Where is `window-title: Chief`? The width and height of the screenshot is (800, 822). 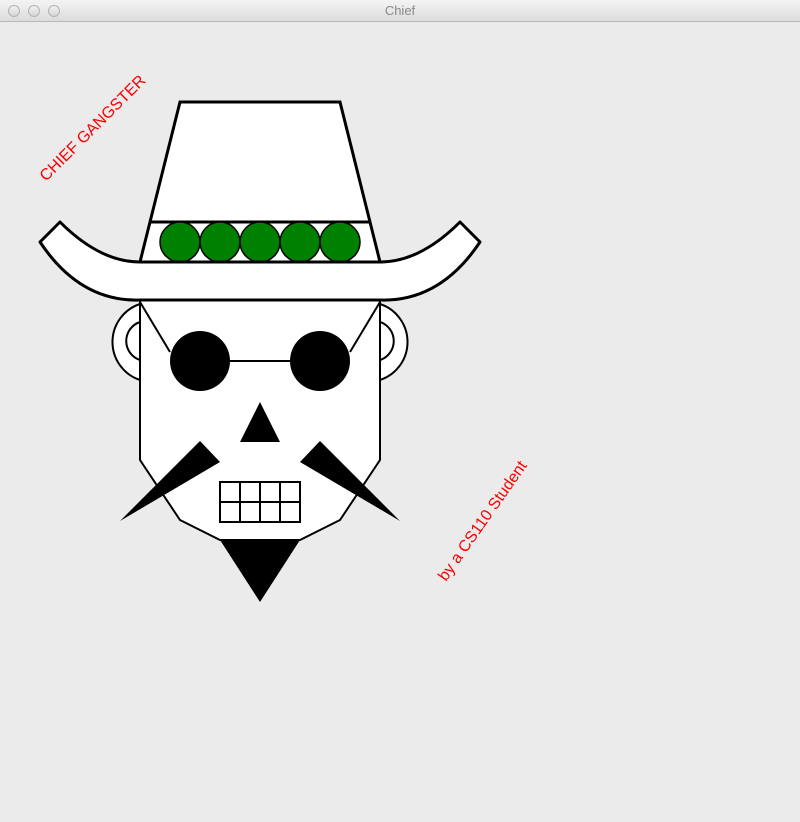 window-title: Chief is located at coordinates (400, 10).